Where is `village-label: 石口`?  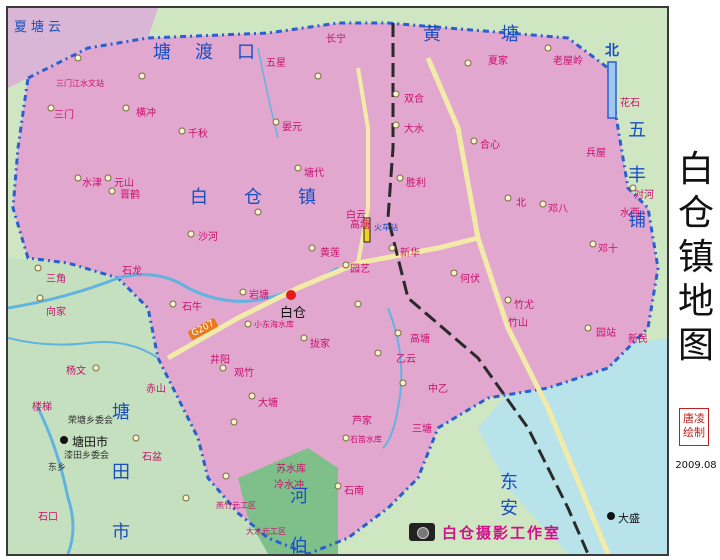 village-label: 石口 is located at coordinates (48, 517).